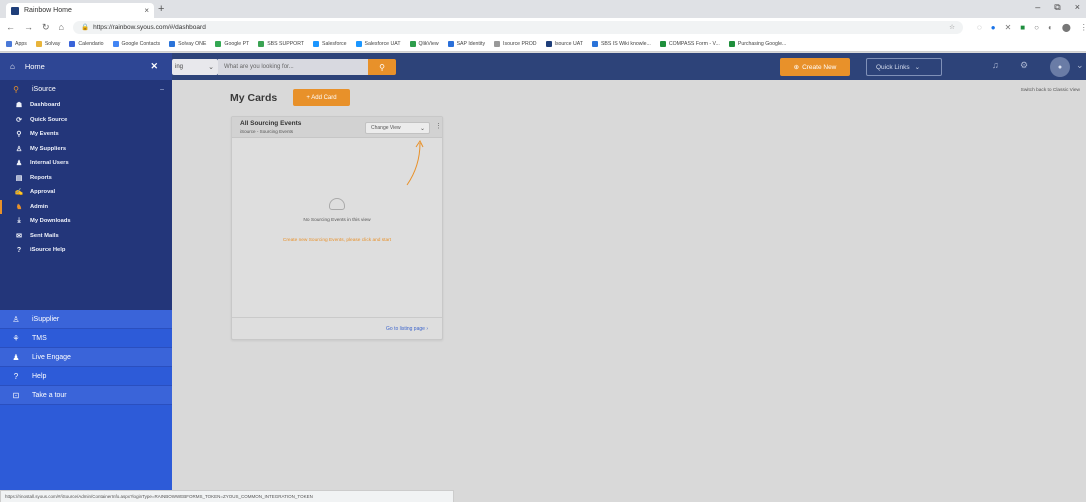 The width and height of the screenshot is (1086, 502). Describe the element at coordinates (1060, 67) in the screenshot. I see `avatar: ●` at that location.